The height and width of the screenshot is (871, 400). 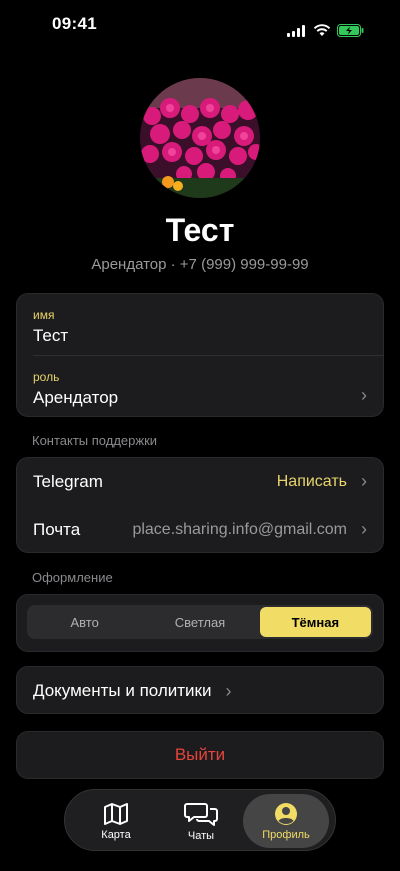 I want to click on avatar-photo, so click(x=200, y=138).